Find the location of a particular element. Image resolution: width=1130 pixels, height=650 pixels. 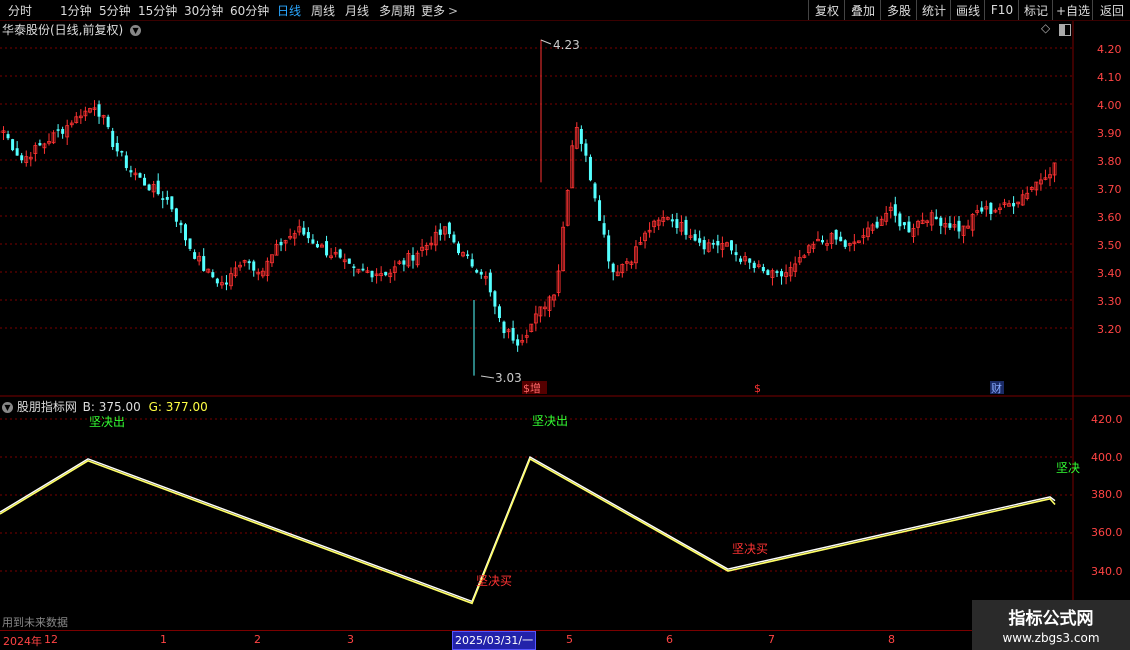

indicator-name: 股朋指标网 is located at coordinates (47, 407).